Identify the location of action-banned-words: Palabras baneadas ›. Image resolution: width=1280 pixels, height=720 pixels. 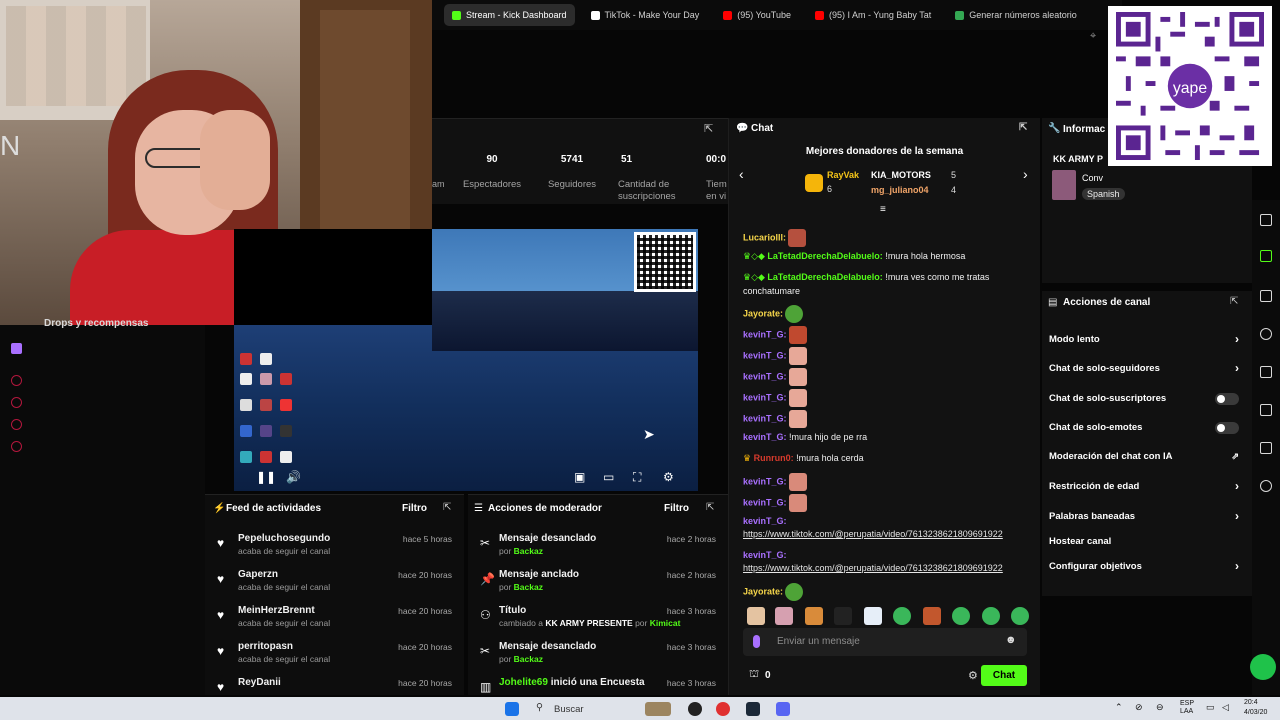
(1147, 516).